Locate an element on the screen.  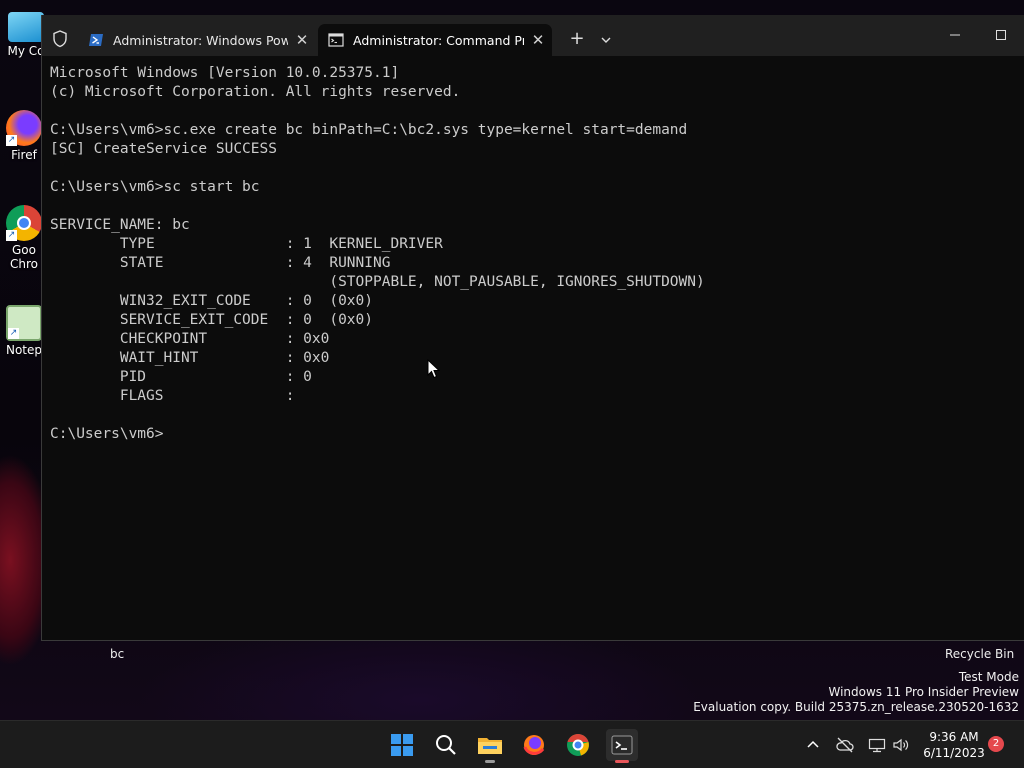
powershell-icon is located at coordinates (96, 40).